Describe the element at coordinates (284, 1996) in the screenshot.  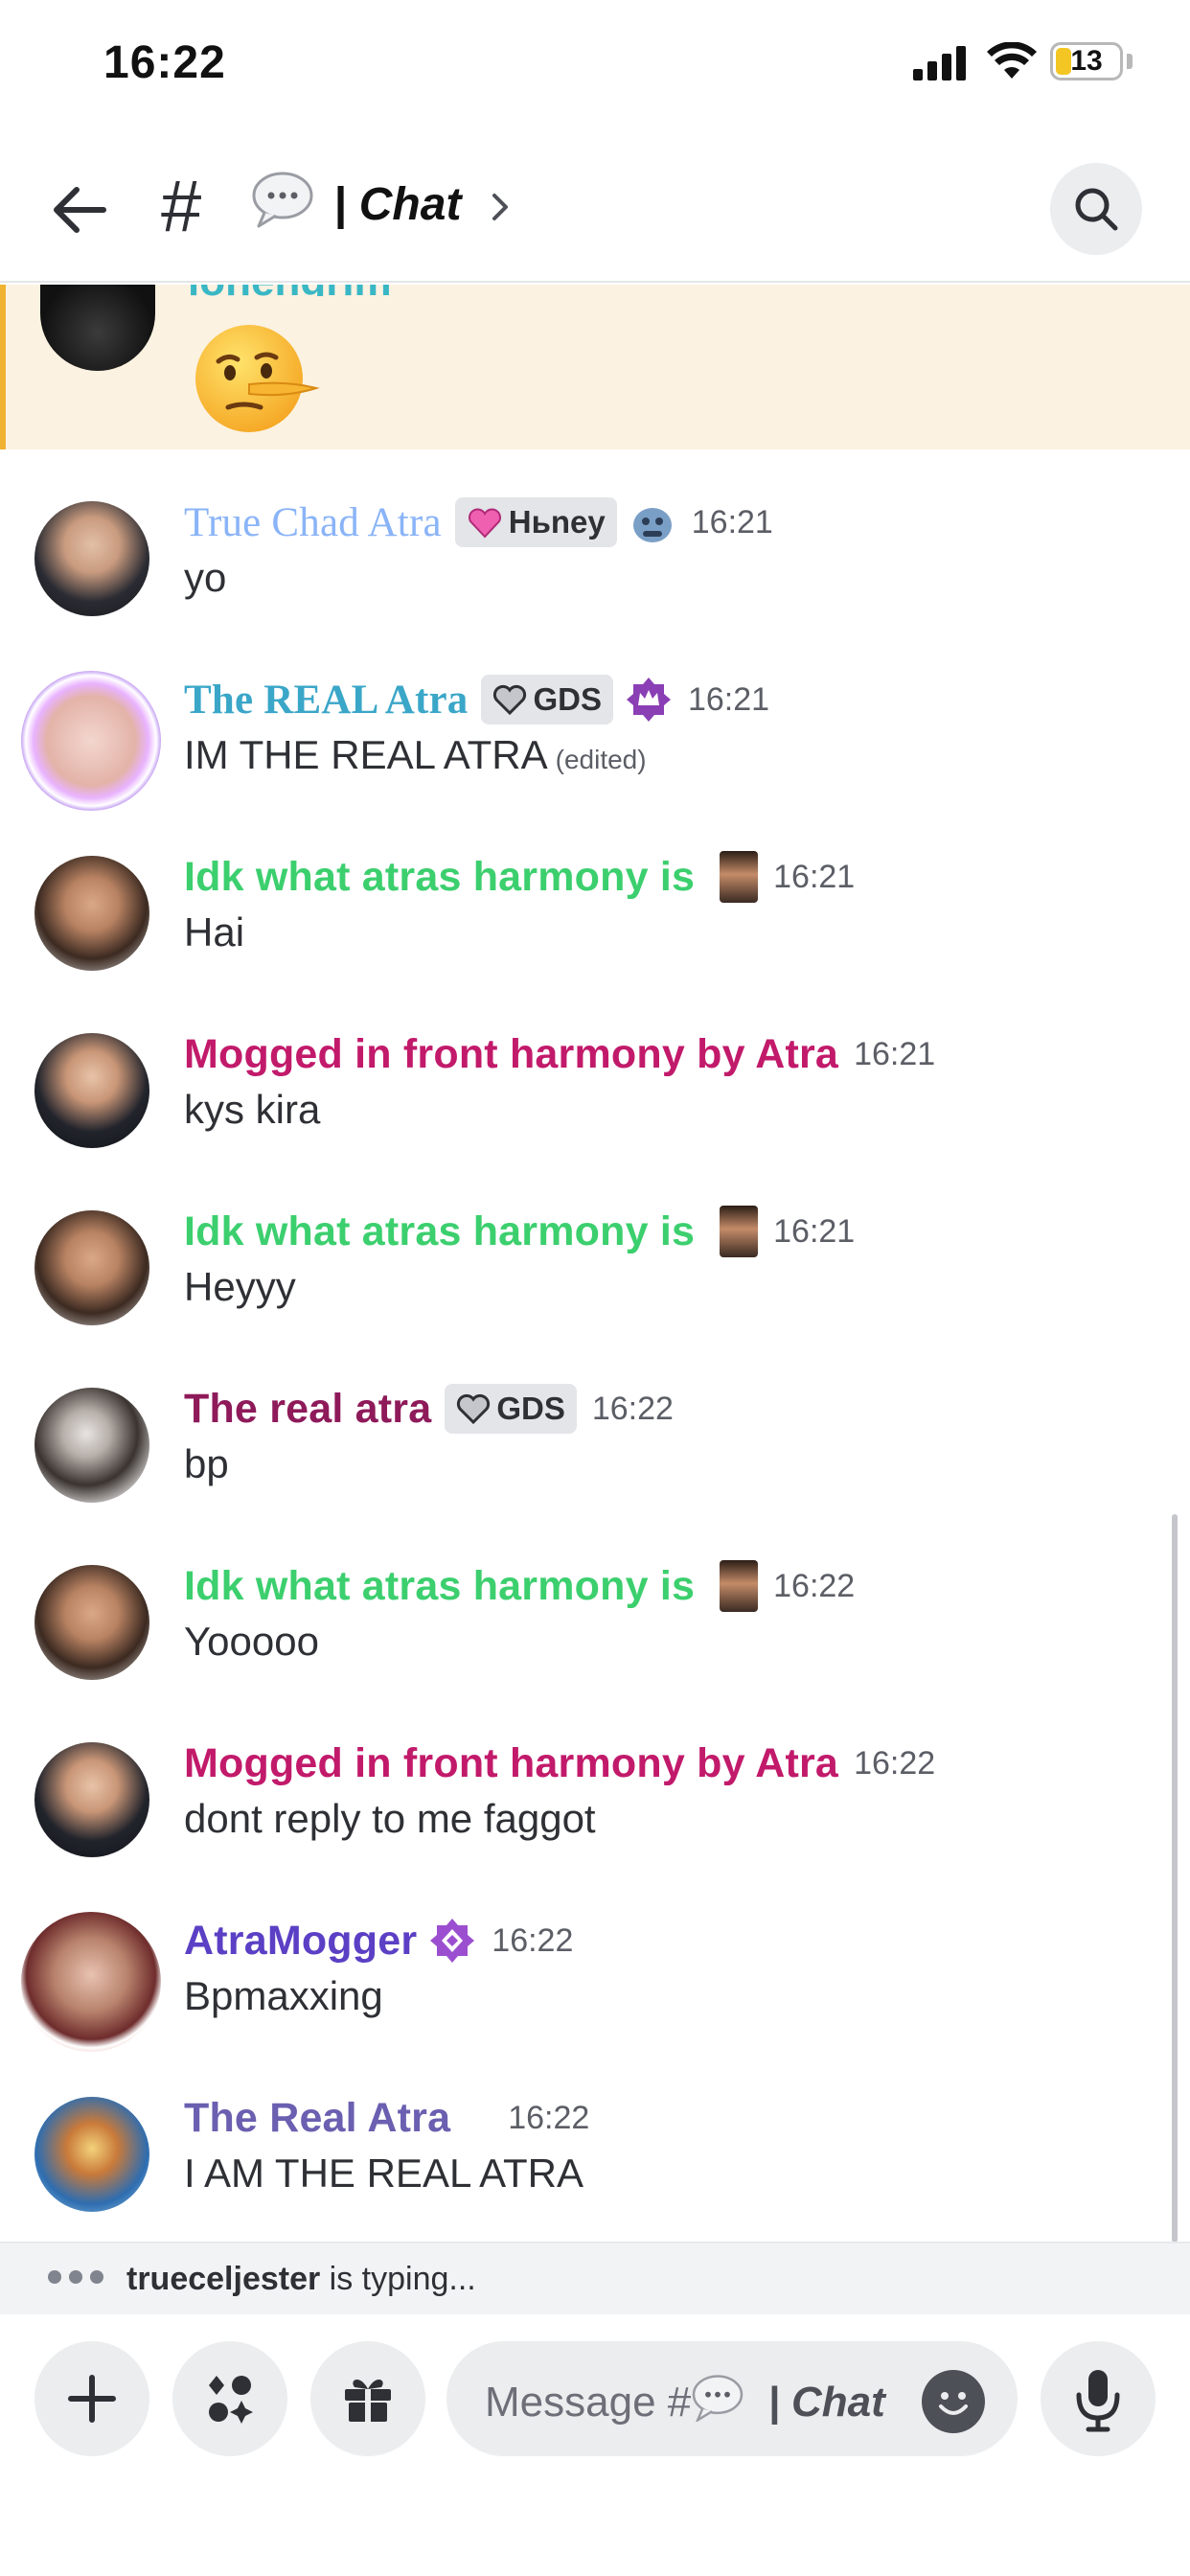
I see `message-content: Bpmaxxing` at that location.